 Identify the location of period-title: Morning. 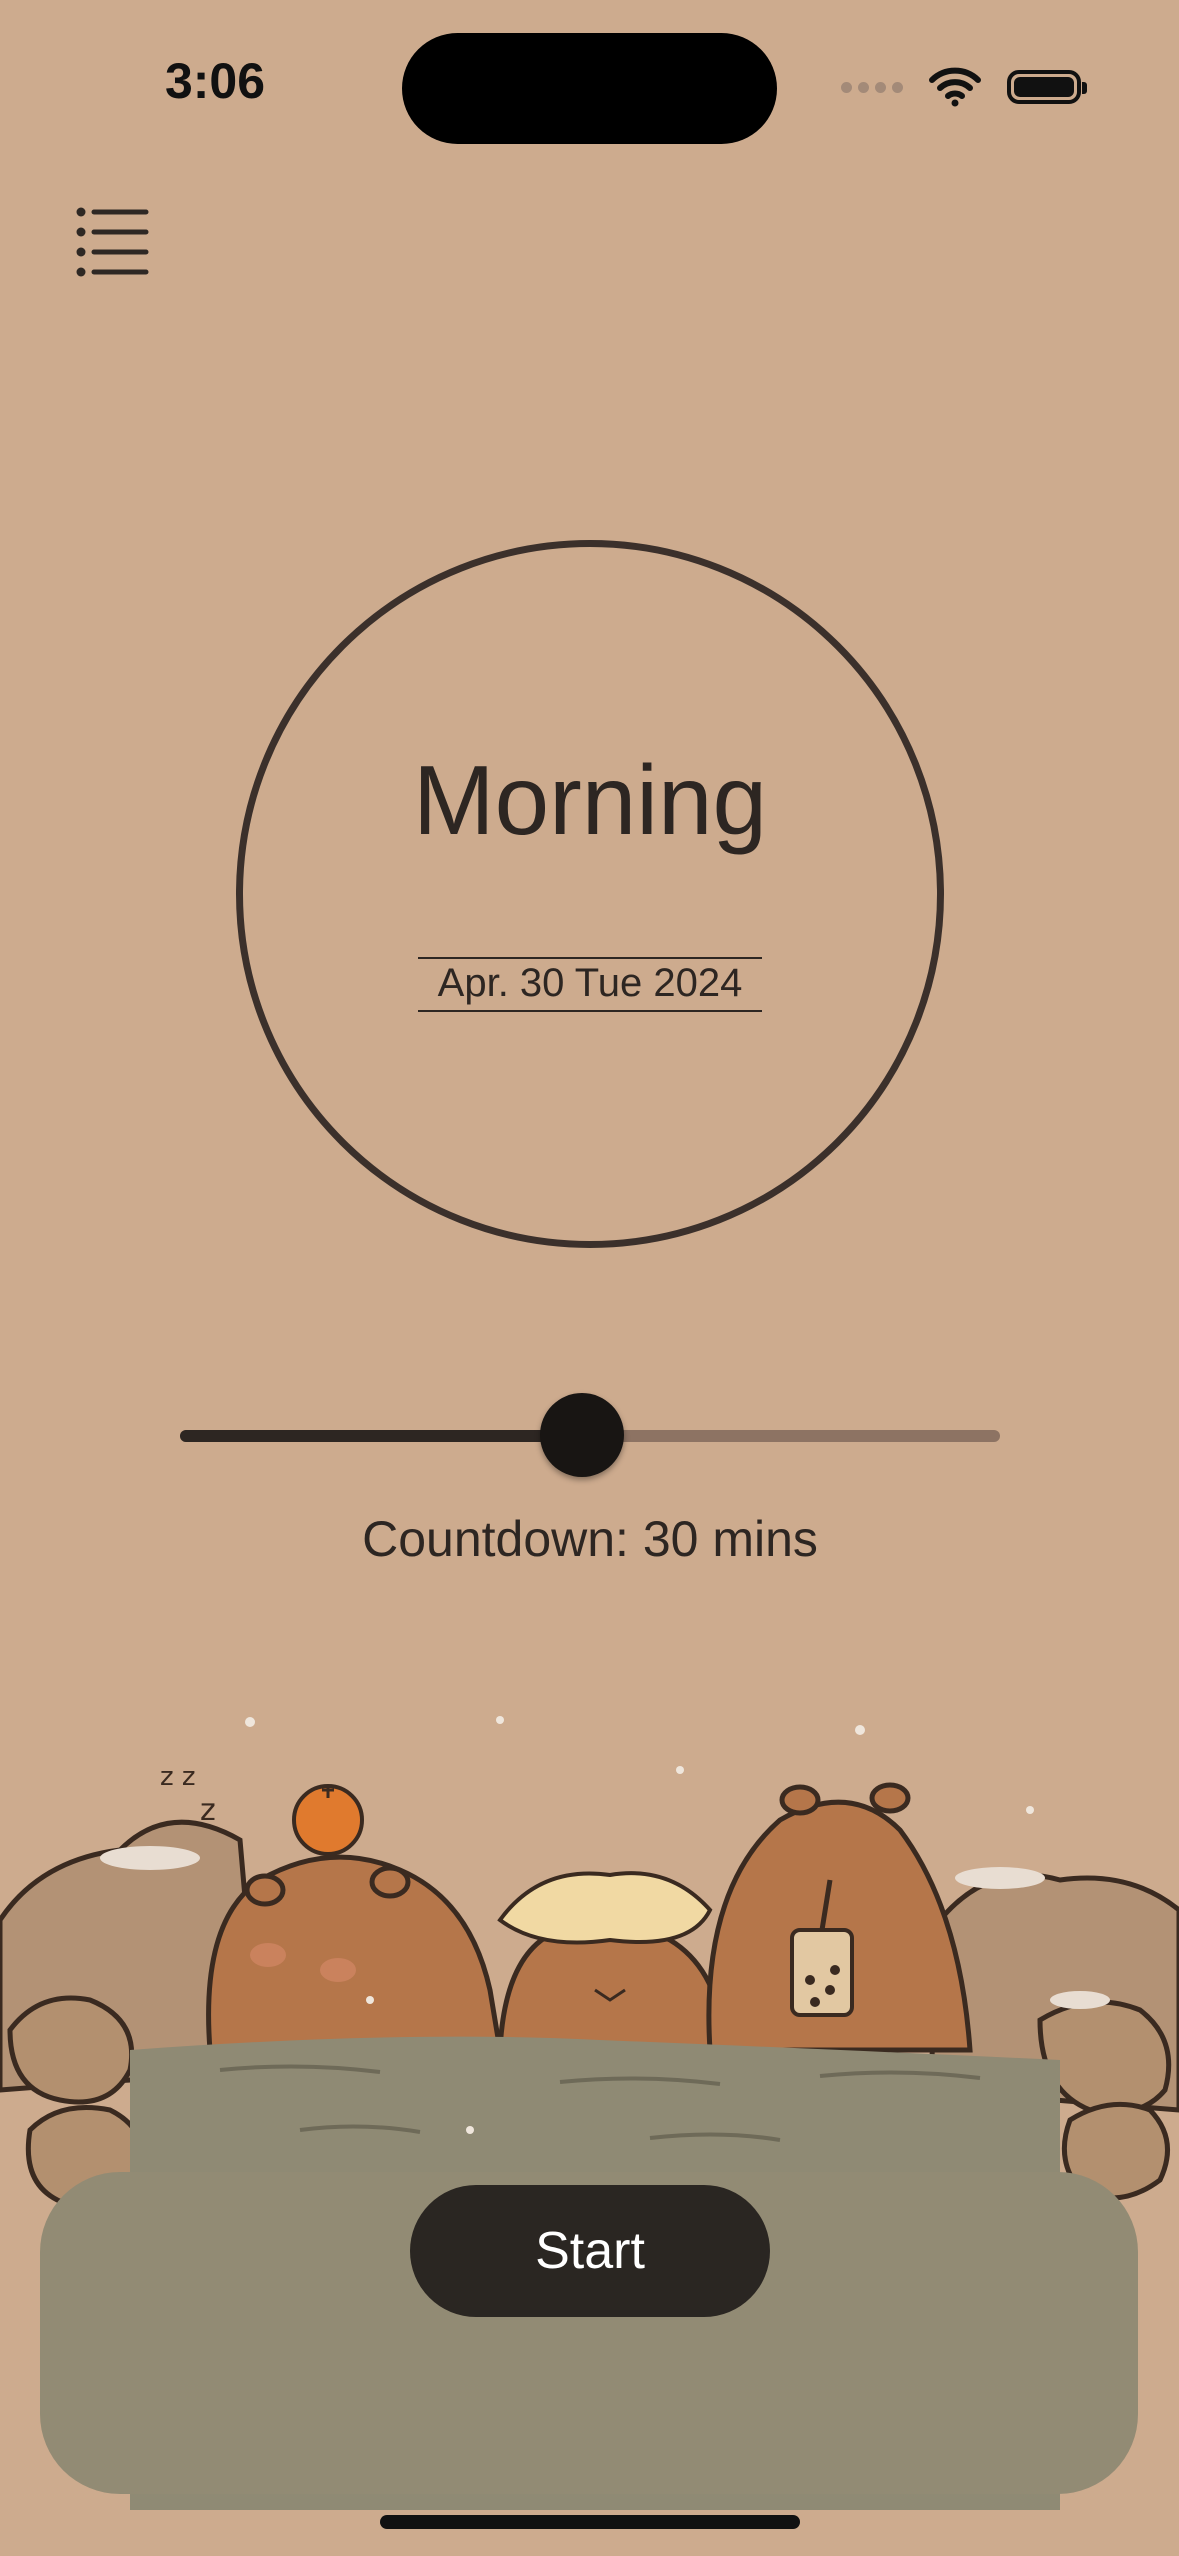
(590, 800).